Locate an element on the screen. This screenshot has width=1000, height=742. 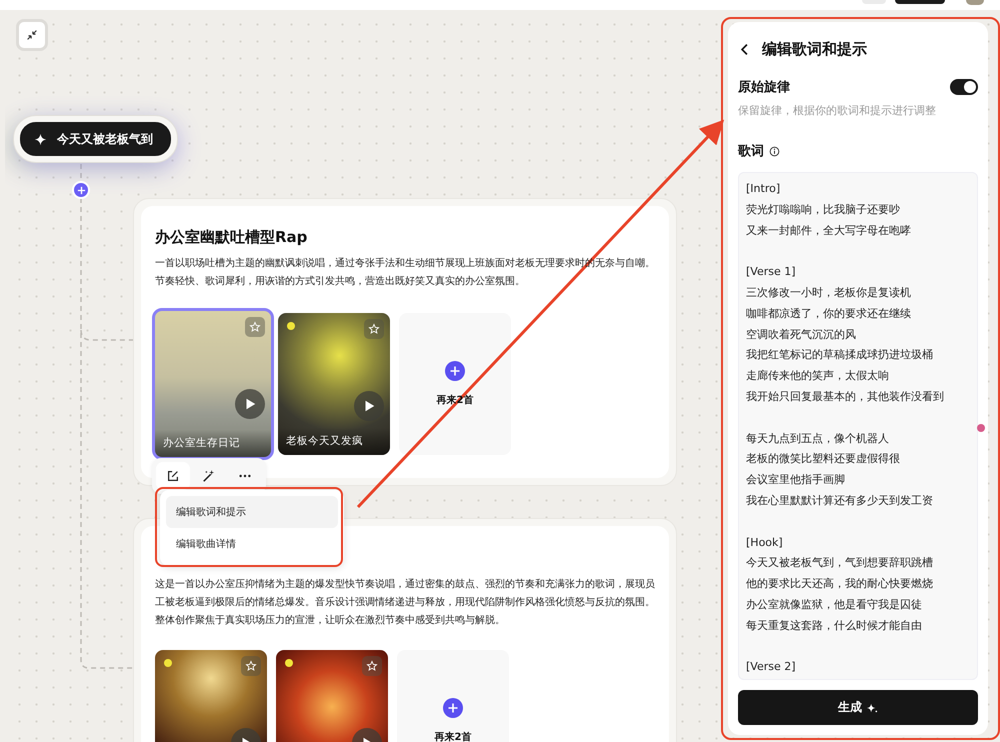
lyrics-line: 我在心里默默计算还有多少天到发工资 is located at coordinates (840, 500).